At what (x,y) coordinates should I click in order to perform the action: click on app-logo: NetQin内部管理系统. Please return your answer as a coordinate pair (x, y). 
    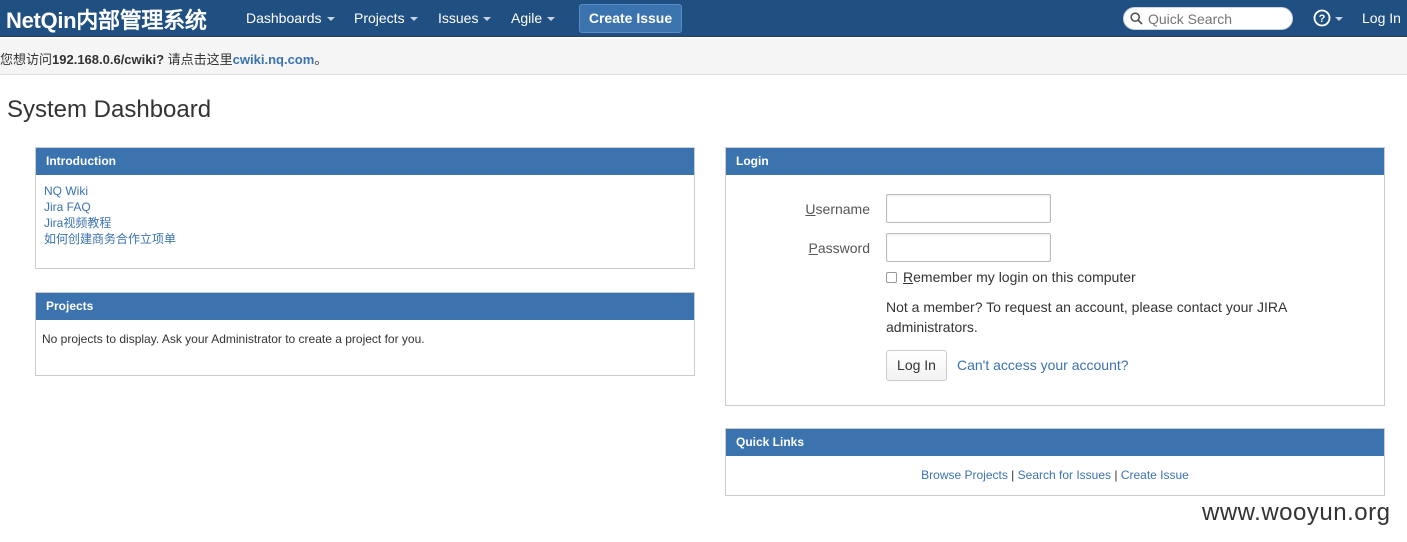
    Looking at the image, I should click on (106, 19).